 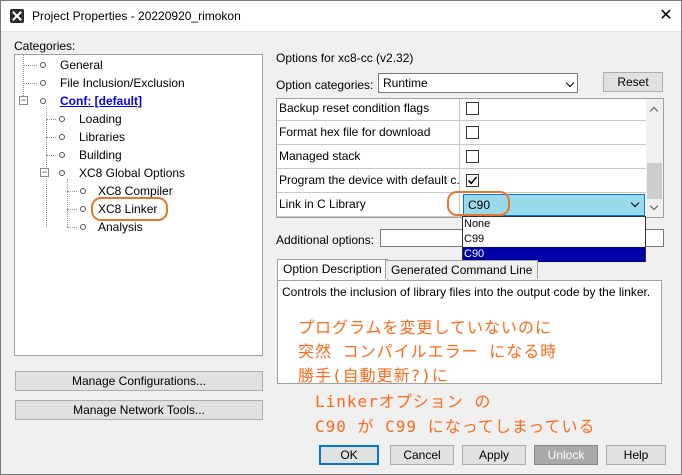 I want to click on tab-option-description: Option Description, so click(x=332, y=269).